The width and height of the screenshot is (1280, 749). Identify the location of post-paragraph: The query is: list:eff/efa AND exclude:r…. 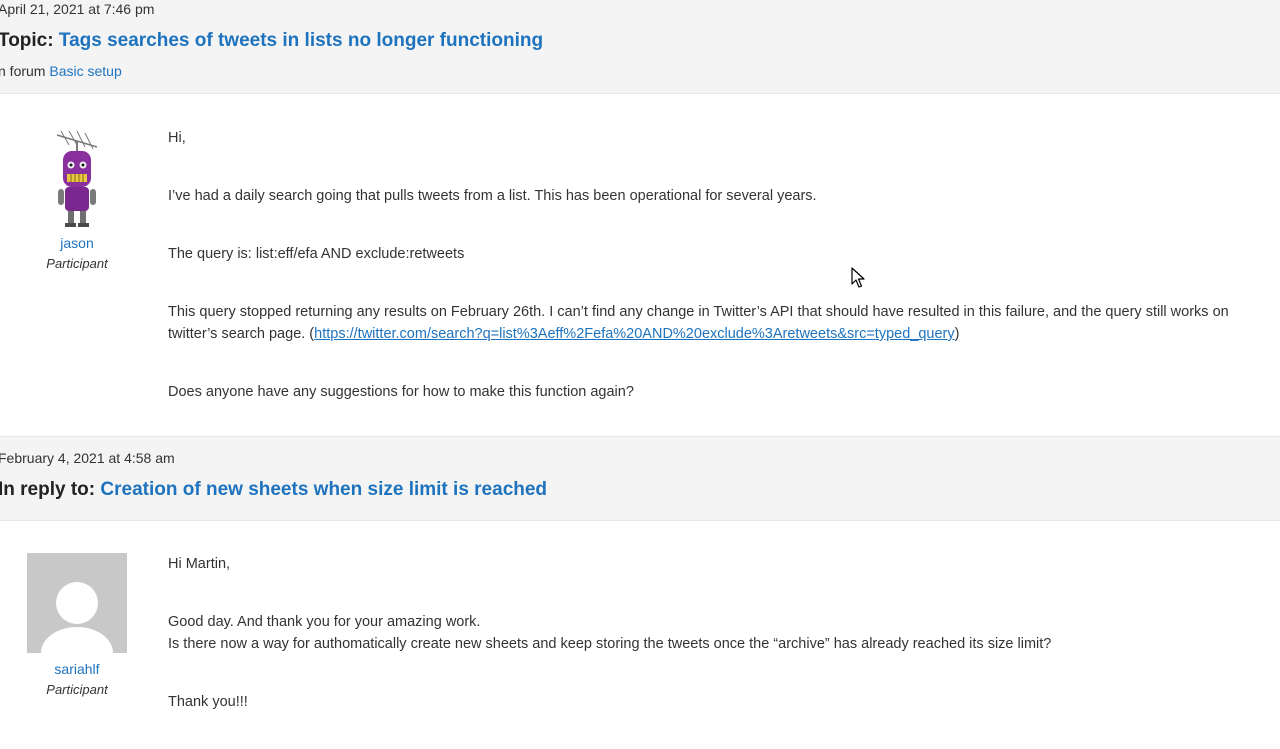
(316, 254).